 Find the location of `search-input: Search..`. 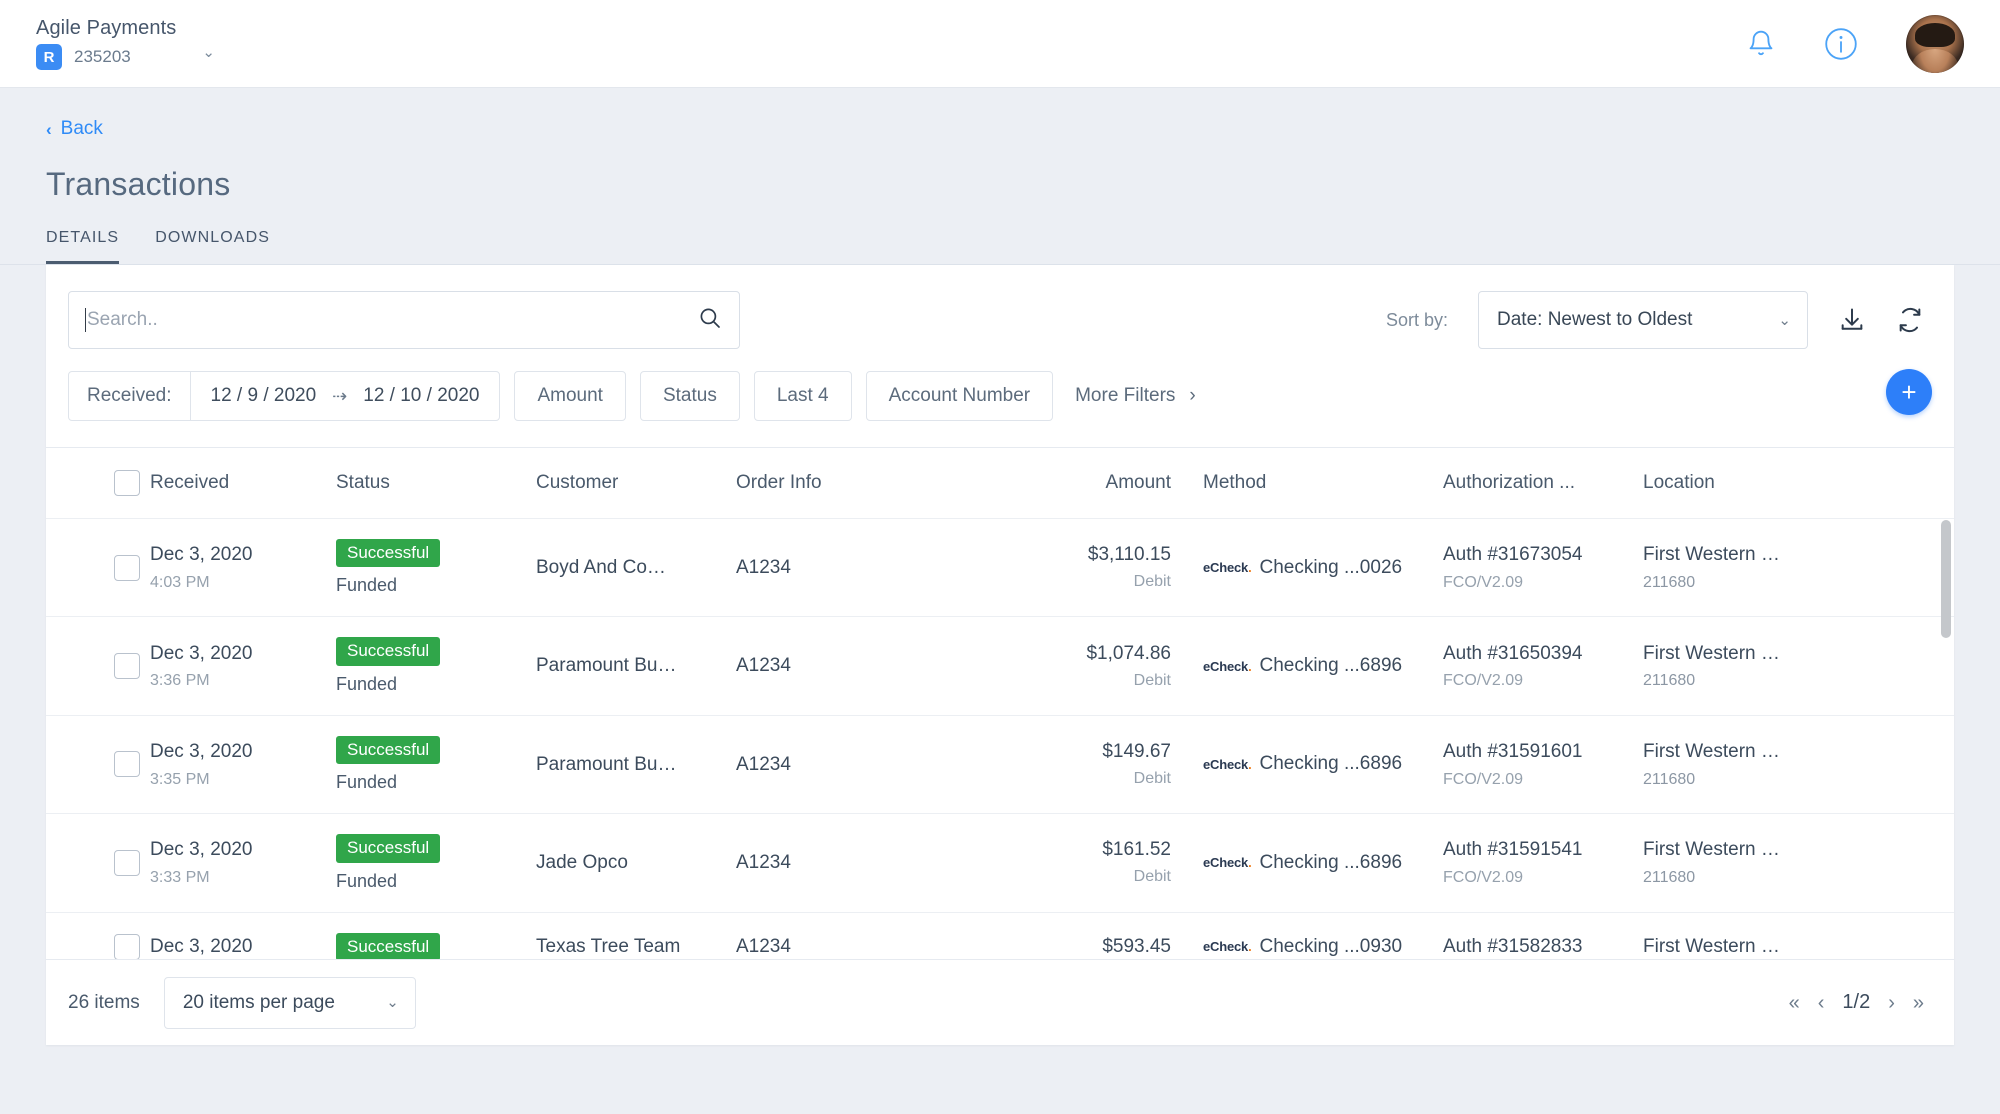

search-input: Search.. is located at coordinates (404, 320).